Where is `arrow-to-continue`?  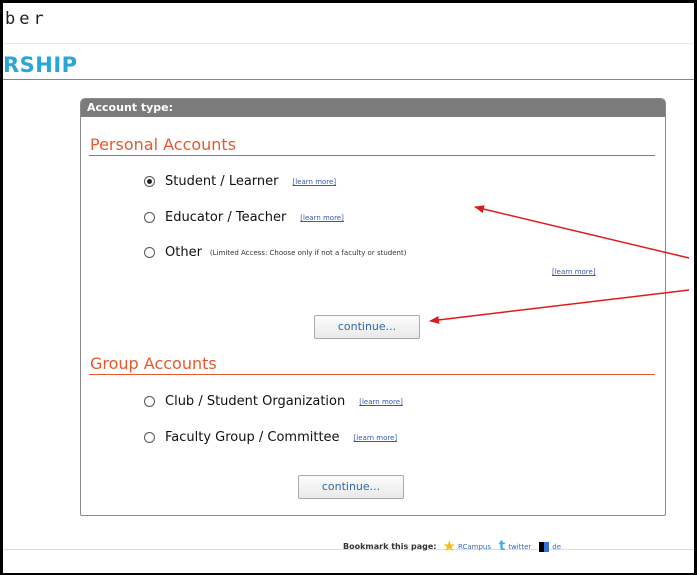
arrow-to-continue is located at coordinates (559, 306).